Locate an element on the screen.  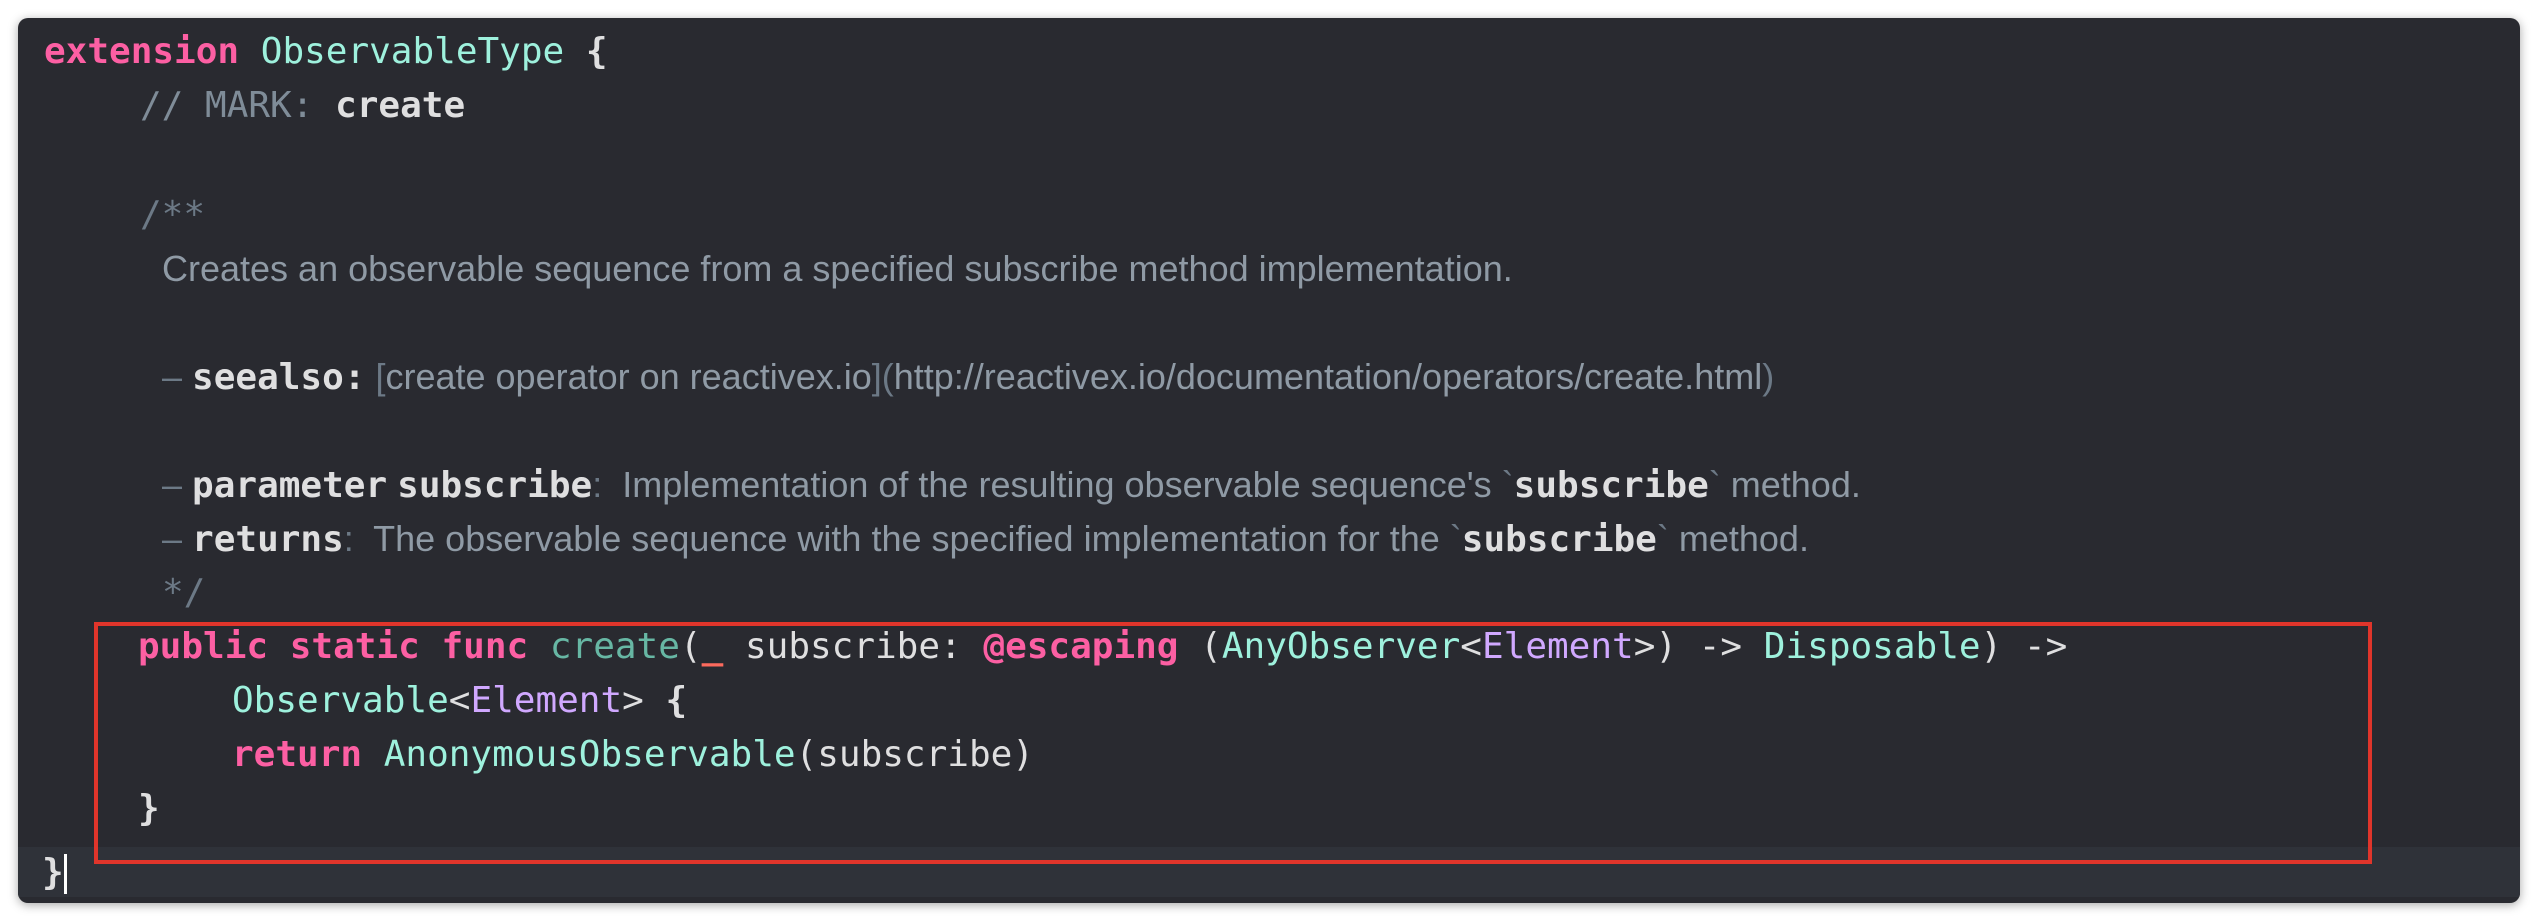
doc-tag-parameter: parameter is located at coordinates (290, 485).